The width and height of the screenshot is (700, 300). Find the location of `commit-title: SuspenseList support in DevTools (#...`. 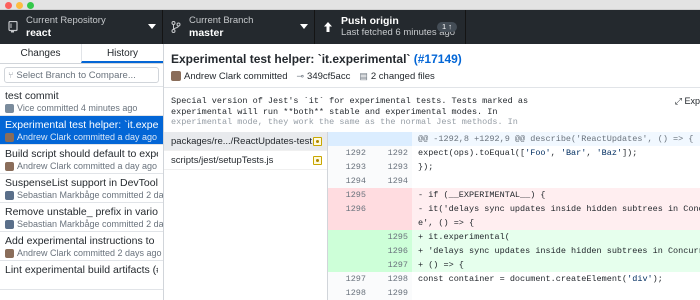

commit-title: SuspenseList support in DevTools (#... is located at coordinates (81, 183).